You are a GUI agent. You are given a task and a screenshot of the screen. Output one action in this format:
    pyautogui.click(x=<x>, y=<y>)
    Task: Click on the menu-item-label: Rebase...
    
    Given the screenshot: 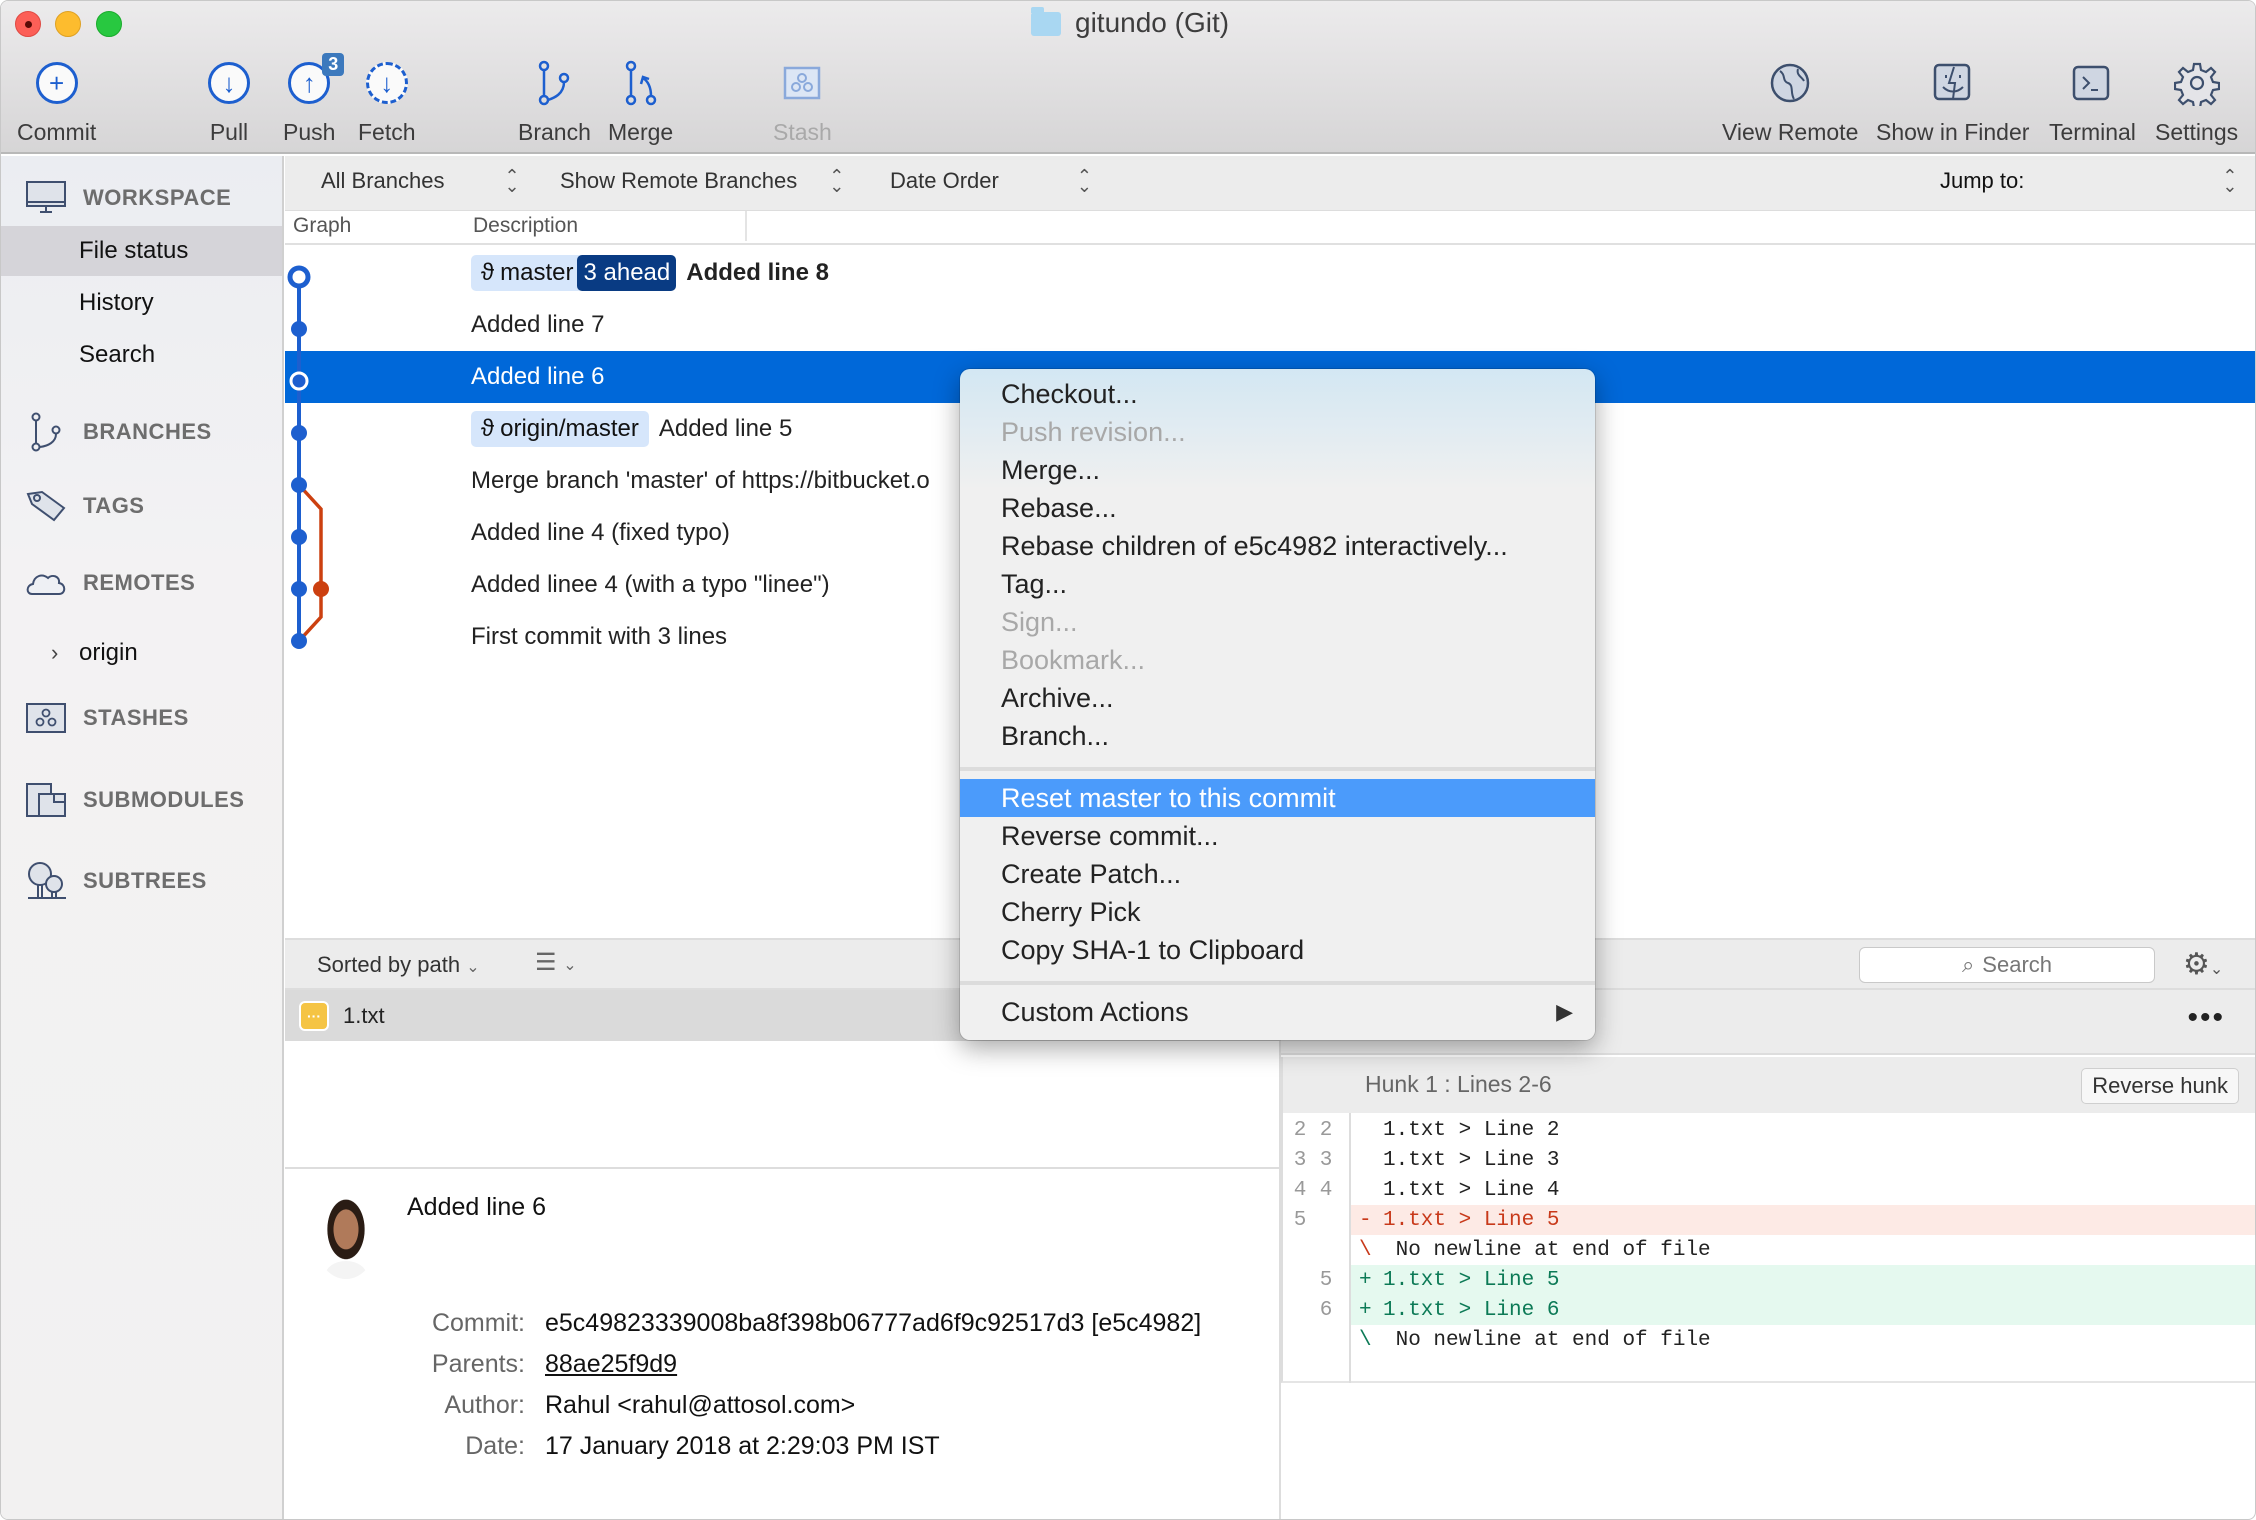 What is the action you would take?
    pyautogui.click(x=1059, y=507)
    